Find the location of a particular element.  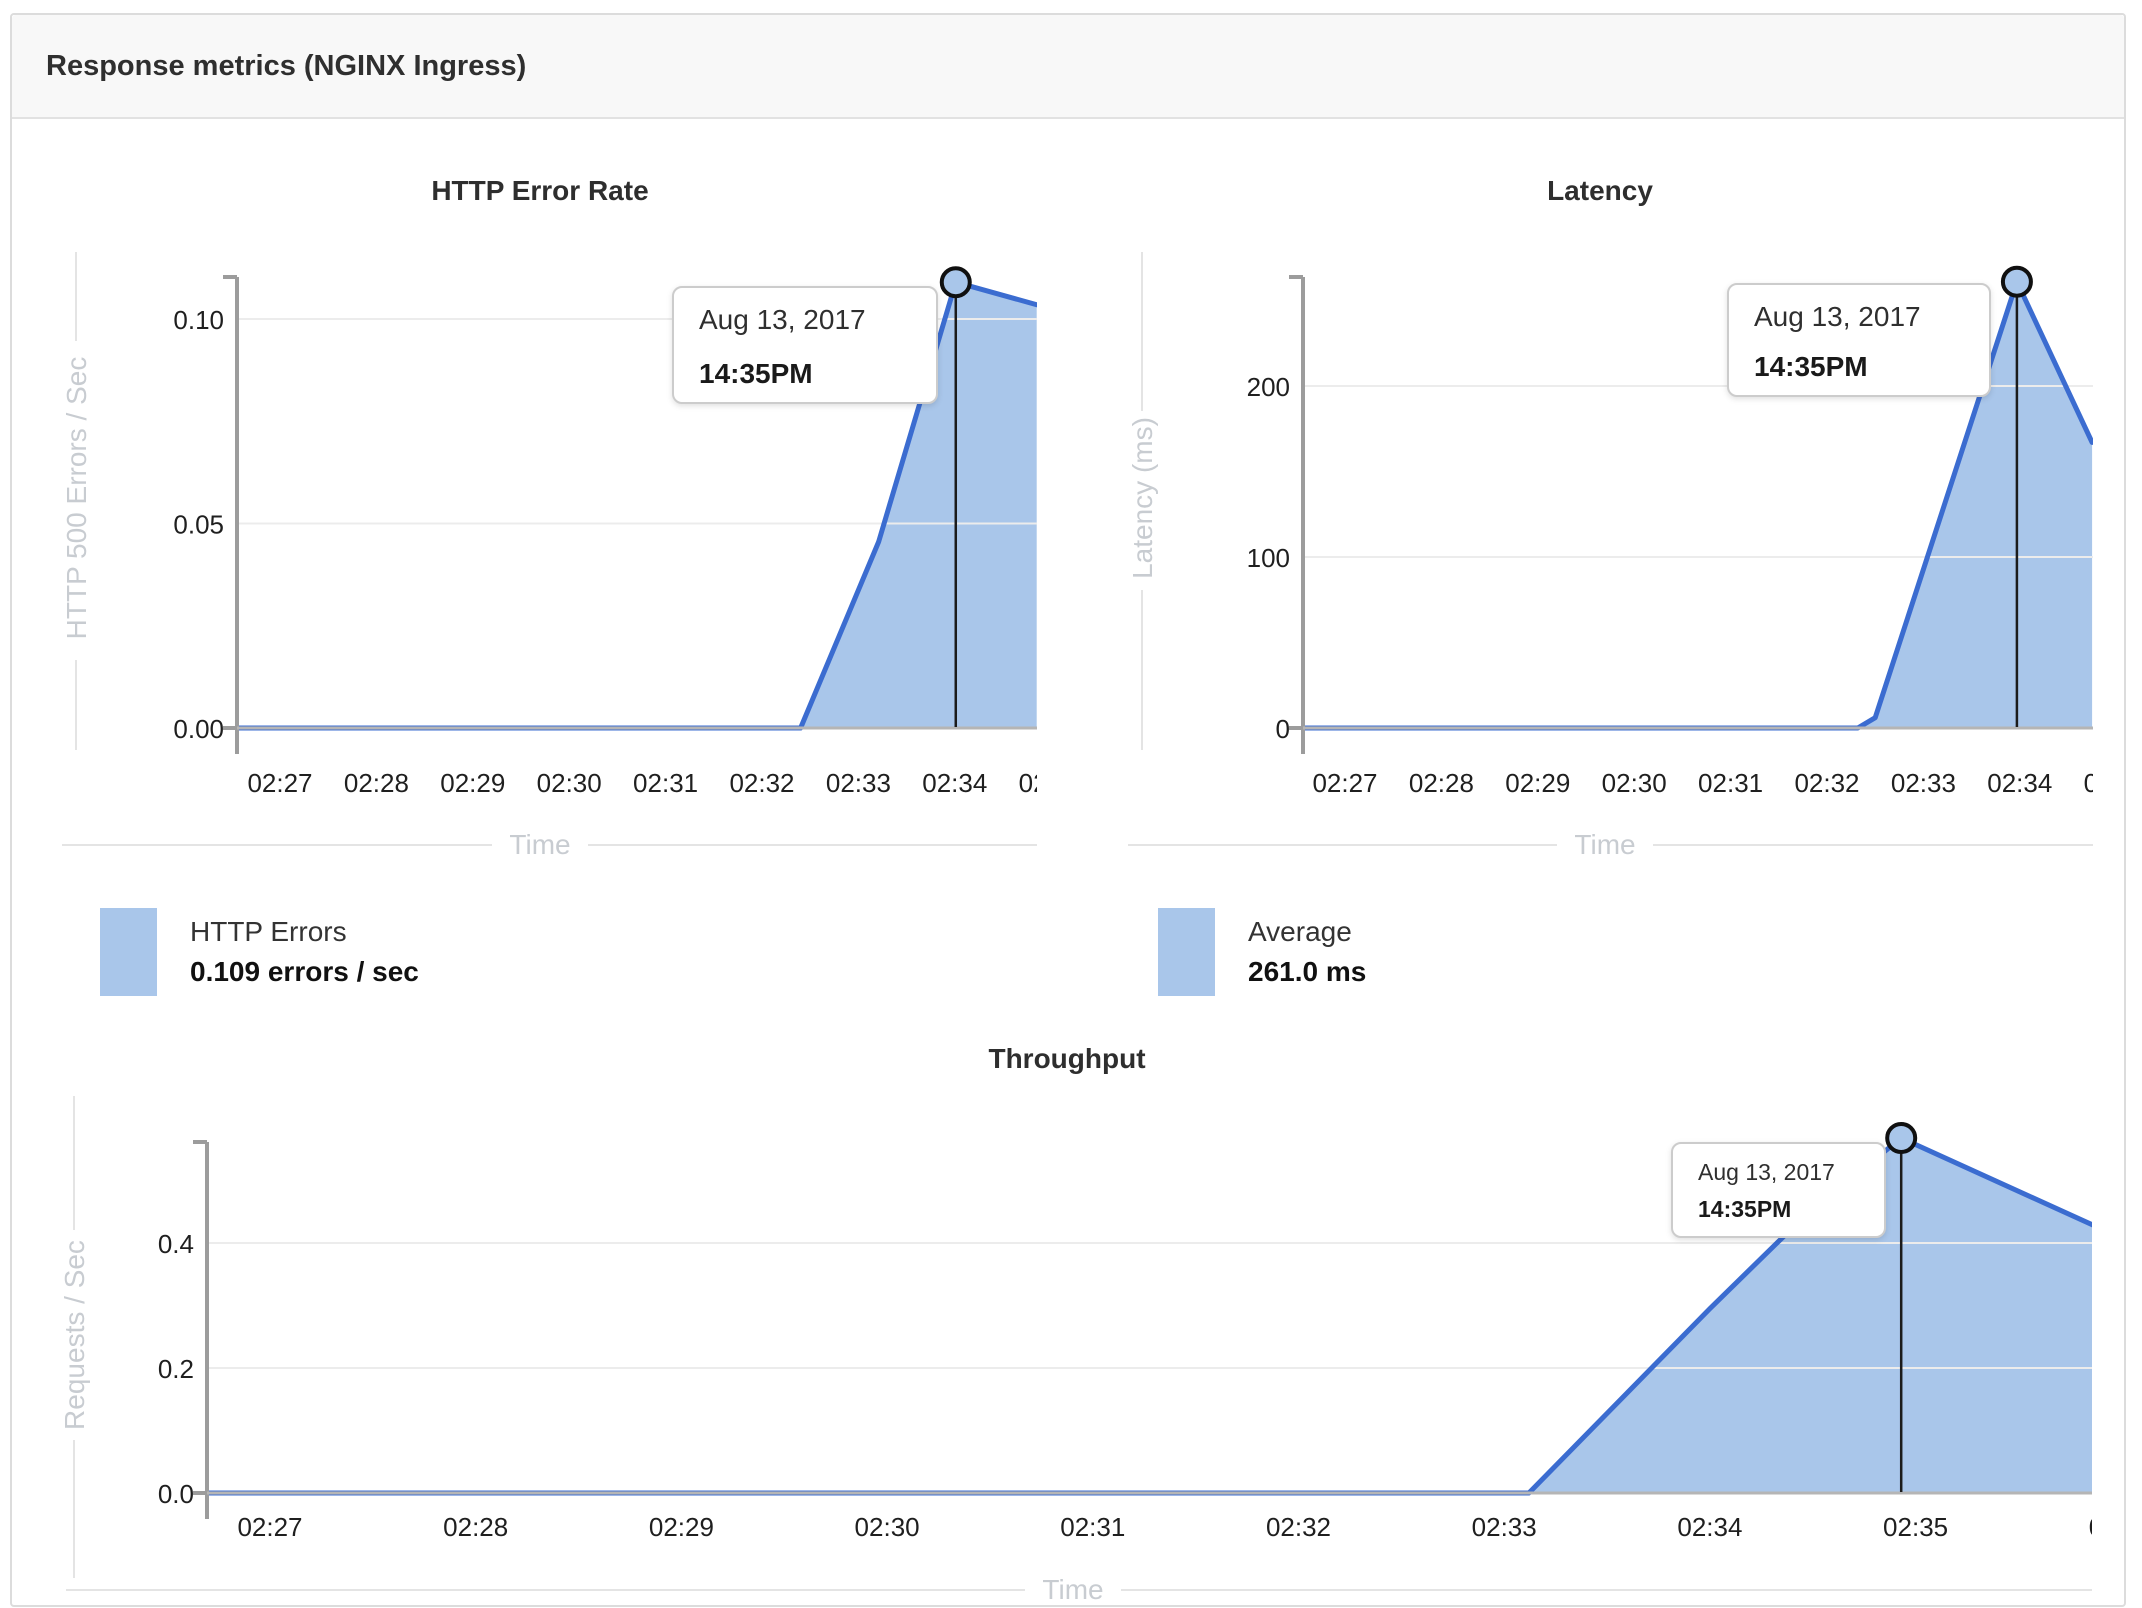

throughput-tooltip-date: Aug 13, 2017 is located at coordinates (1766, 1172).